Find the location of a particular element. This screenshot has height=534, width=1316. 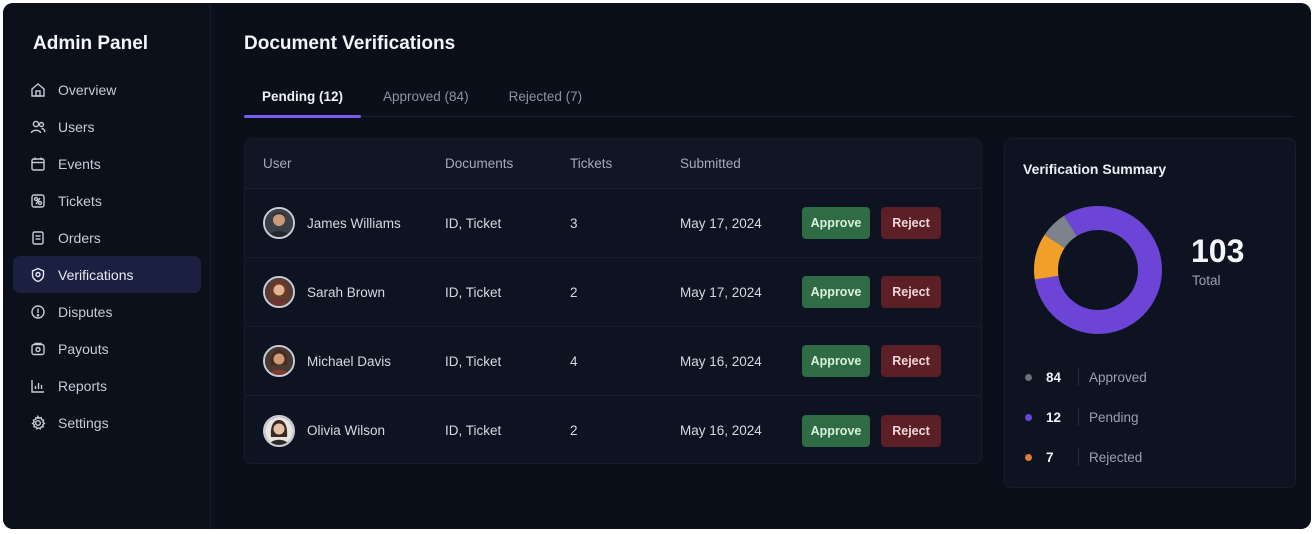

user-cell: James Williams is located at coordinates (345, 223).